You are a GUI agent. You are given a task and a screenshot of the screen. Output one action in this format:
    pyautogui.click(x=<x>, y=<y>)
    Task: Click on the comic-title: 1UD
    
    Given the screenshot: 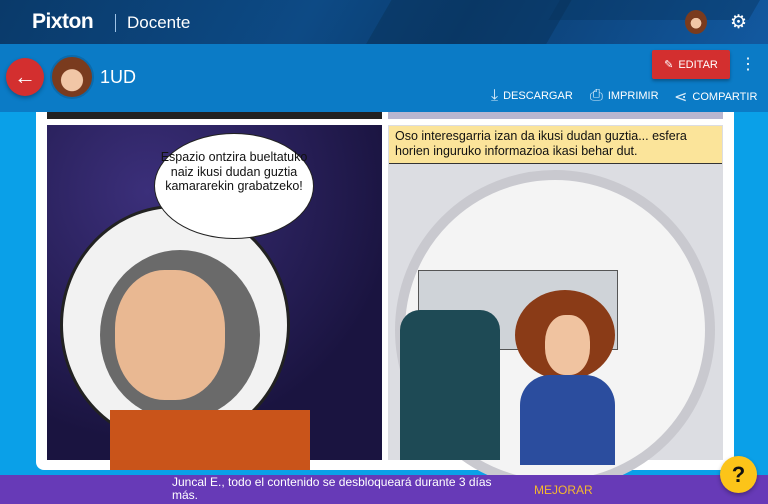 What is the action you would take?
    pyautogui.click(x=118, y=77)
    